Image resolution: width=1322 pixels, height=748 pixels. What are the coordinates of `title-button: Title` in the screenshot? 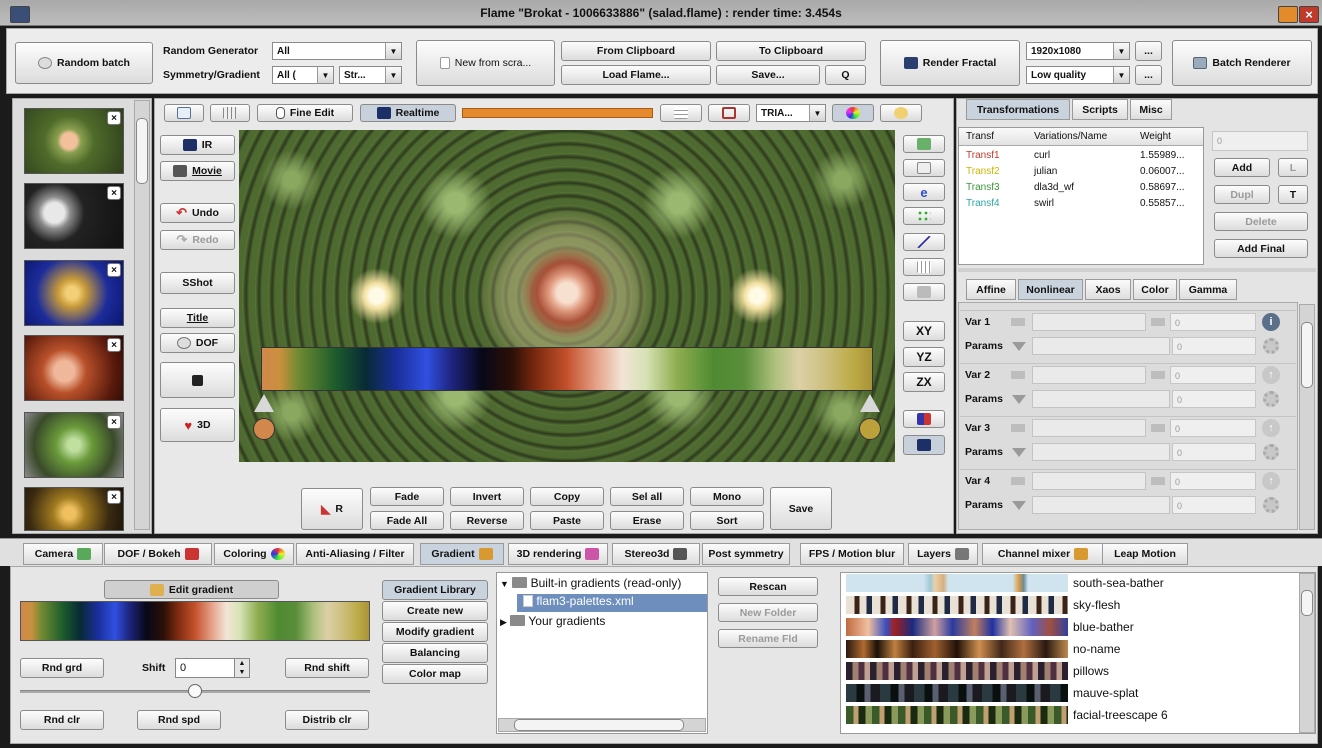 It's located at (197, 318).